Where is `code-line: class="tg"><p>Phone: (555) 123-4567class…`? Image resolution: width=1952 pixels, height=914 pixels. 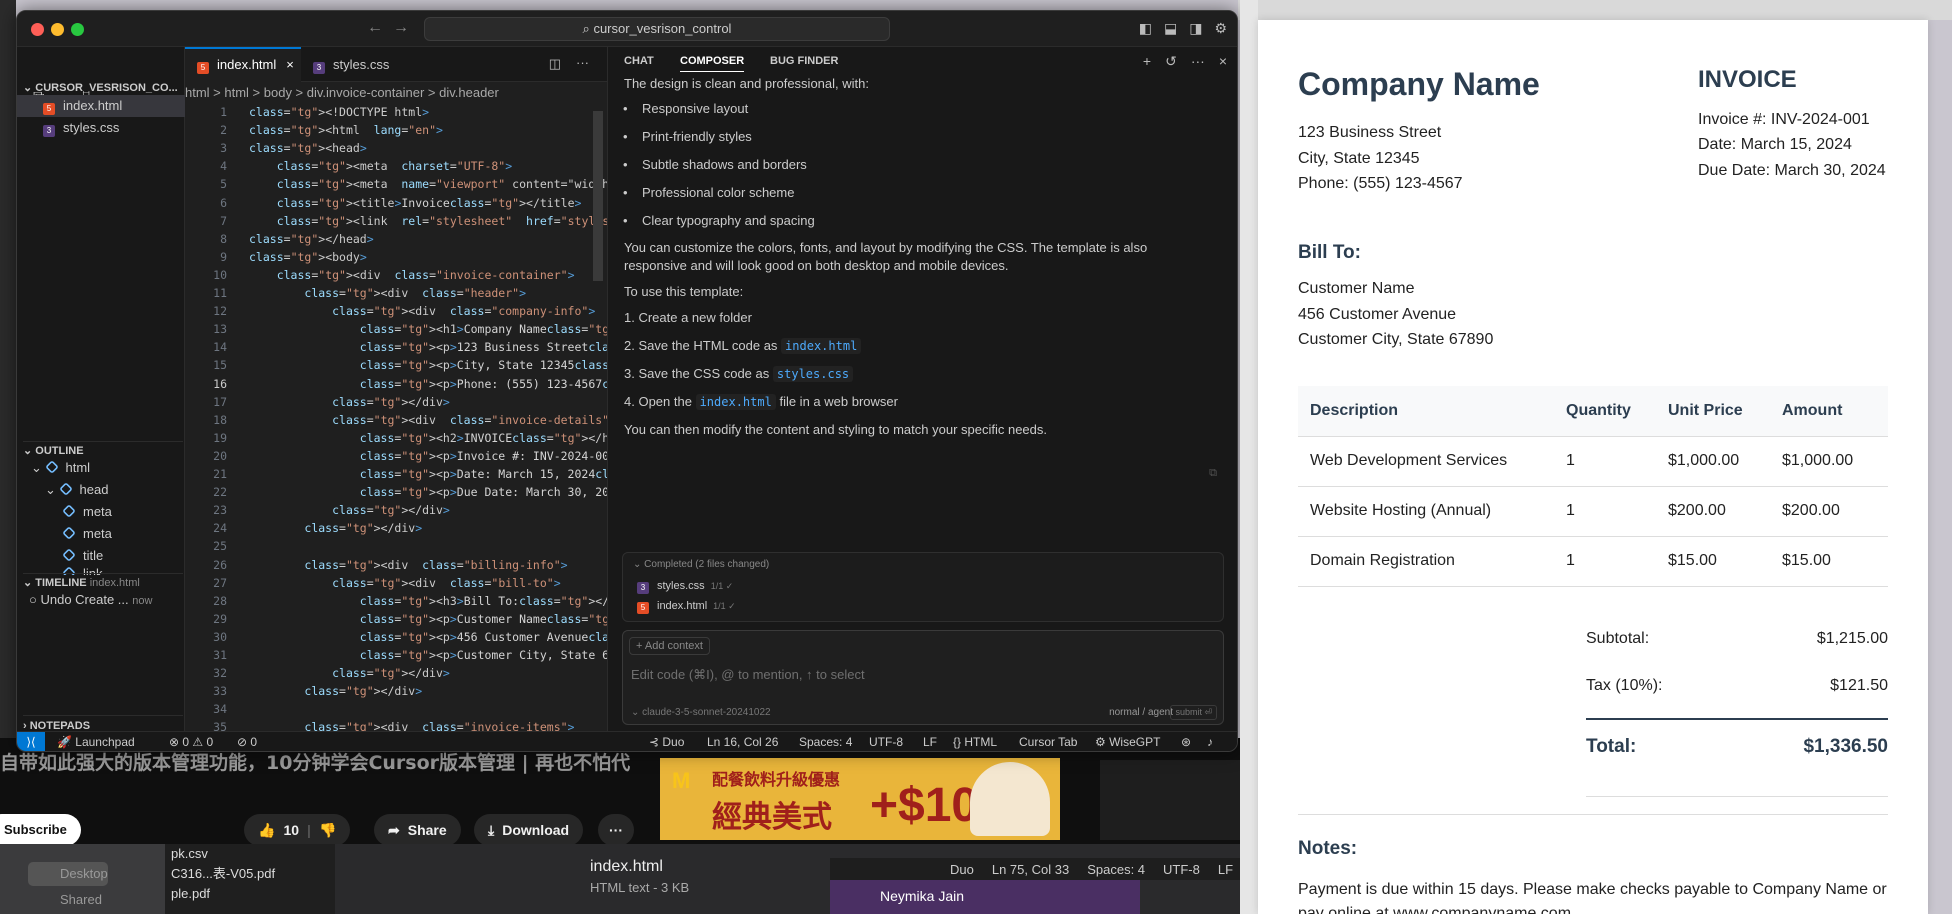 code-line: class="tg"><p>Phone: (555) 123-4567class… is located at coordinates (428, 384).